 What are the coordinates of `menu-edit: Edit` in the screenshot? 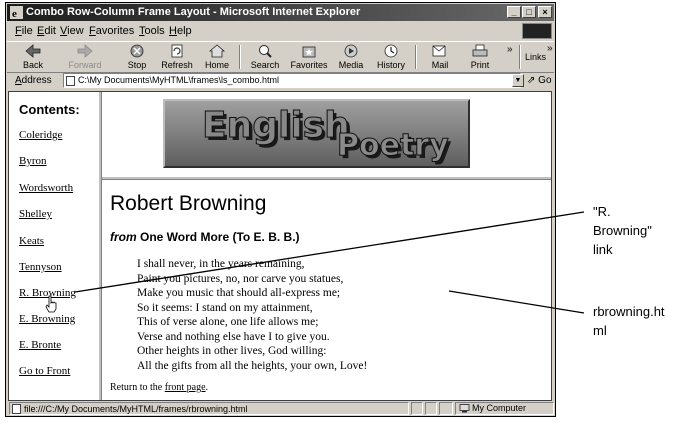 It's located at (46, 31).